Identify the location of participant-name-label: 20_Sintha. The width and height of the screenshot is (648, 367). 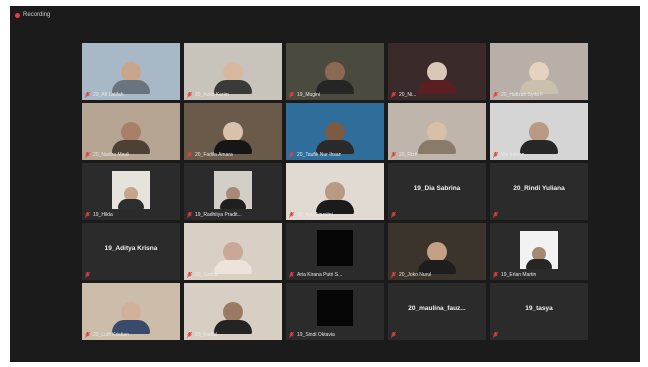
(206, 275).